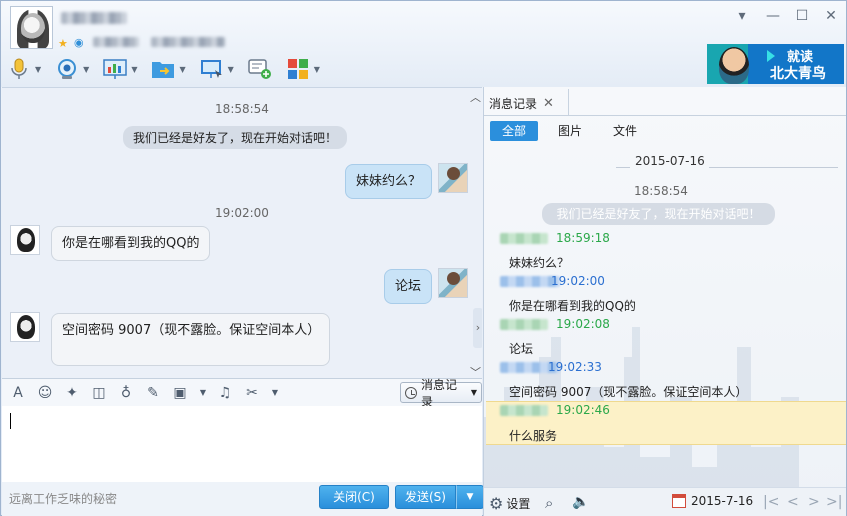 The width and height of the screenshot is (847, 516). Describe the element at coordinates (665, 501) in the screenshot. I see `history-footer: ⚙ 设置 ⌕ 🔈 2015-7-16 |< < > >|` at that location.